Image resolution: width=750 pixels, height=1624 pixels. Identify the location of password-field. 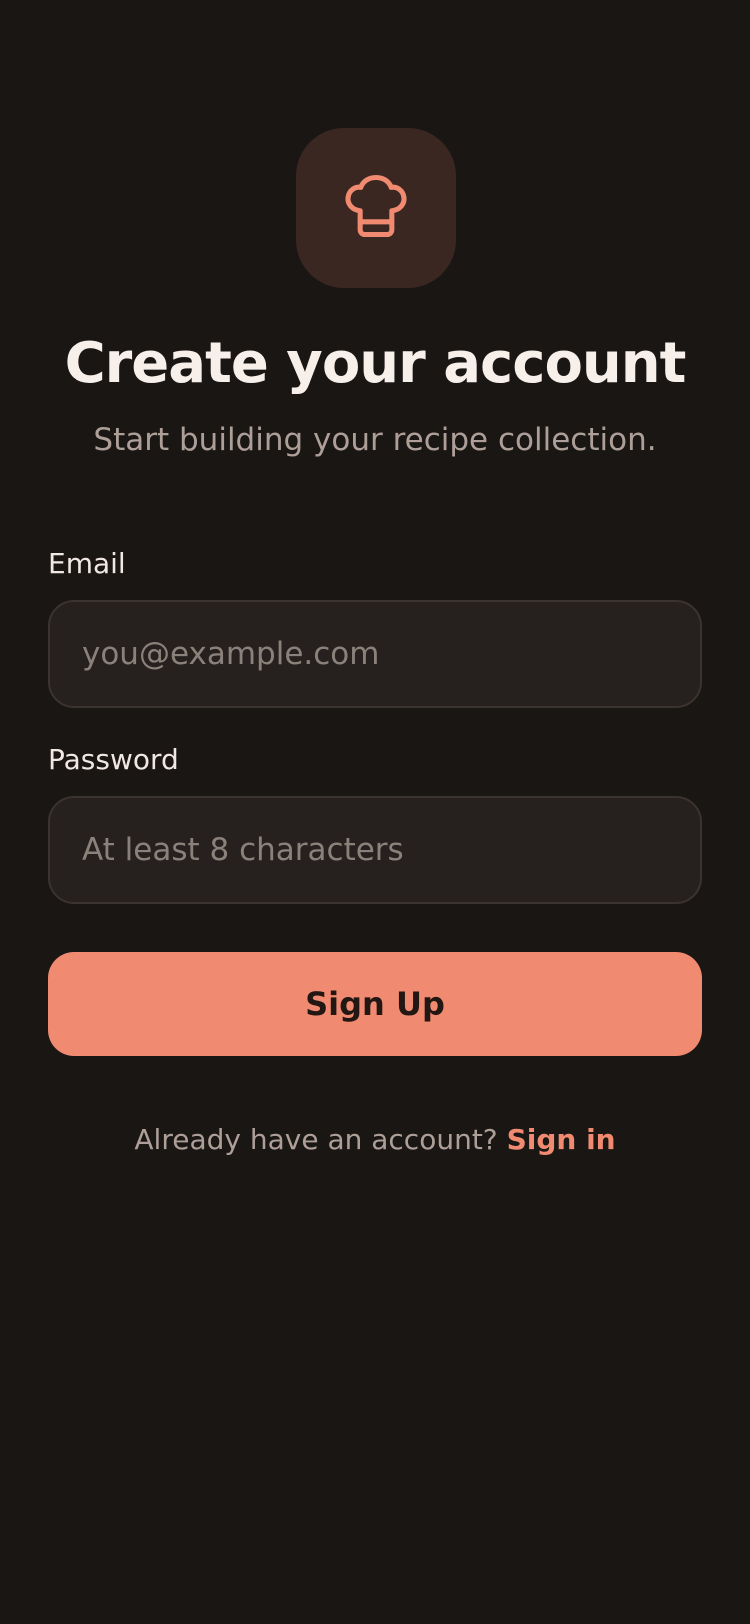
(375, 850).